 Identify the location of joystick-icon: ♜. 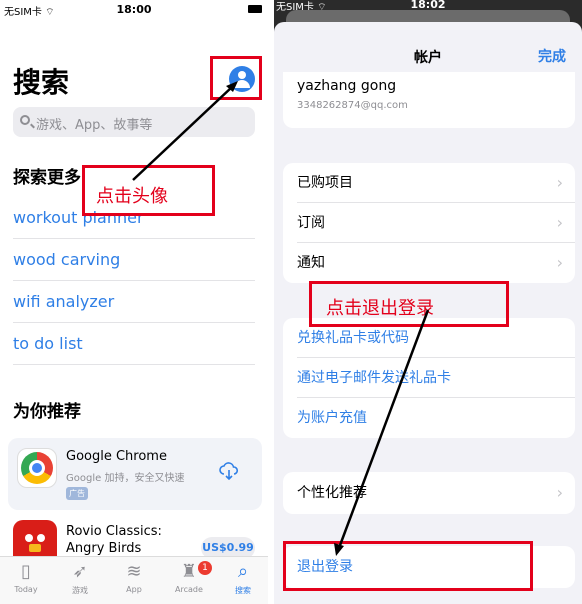
(189, 571).